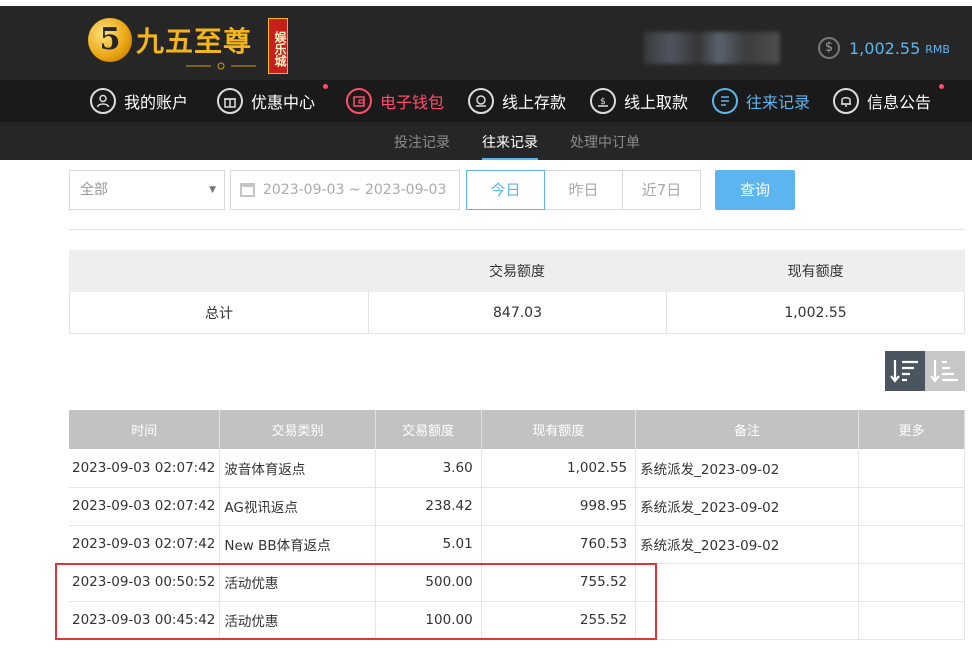  What do you see at coordinates (156, 102) in the screenshot?
I see `nav-item-label: 我的账户` at bounding box center [156, 102].